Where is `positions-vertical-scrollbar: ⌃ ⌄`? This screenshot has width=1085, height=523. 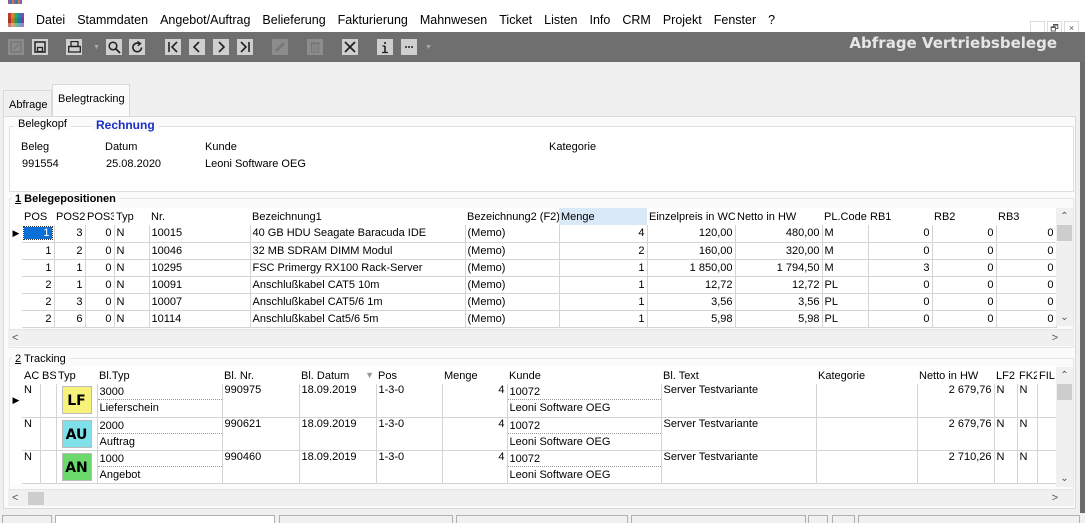
positions-vertical-scrollbar: ⌃ ⌄ is located at coordinates (1064, 267).